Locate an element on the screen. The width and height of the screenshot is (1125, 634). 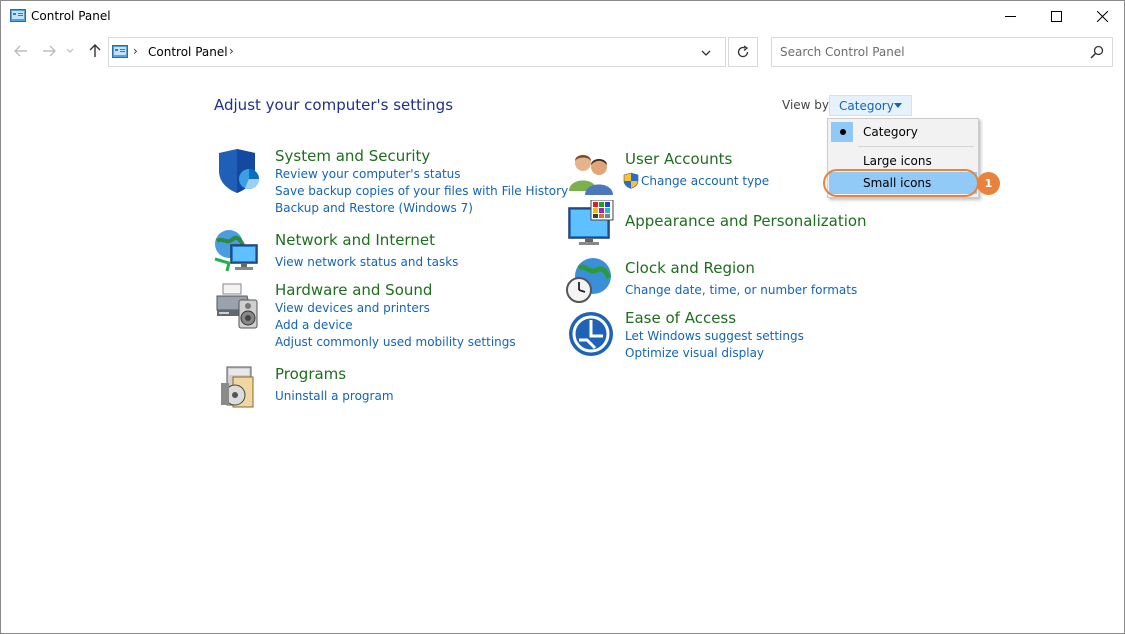
refresh-icon is located at coordinates (743, 51).